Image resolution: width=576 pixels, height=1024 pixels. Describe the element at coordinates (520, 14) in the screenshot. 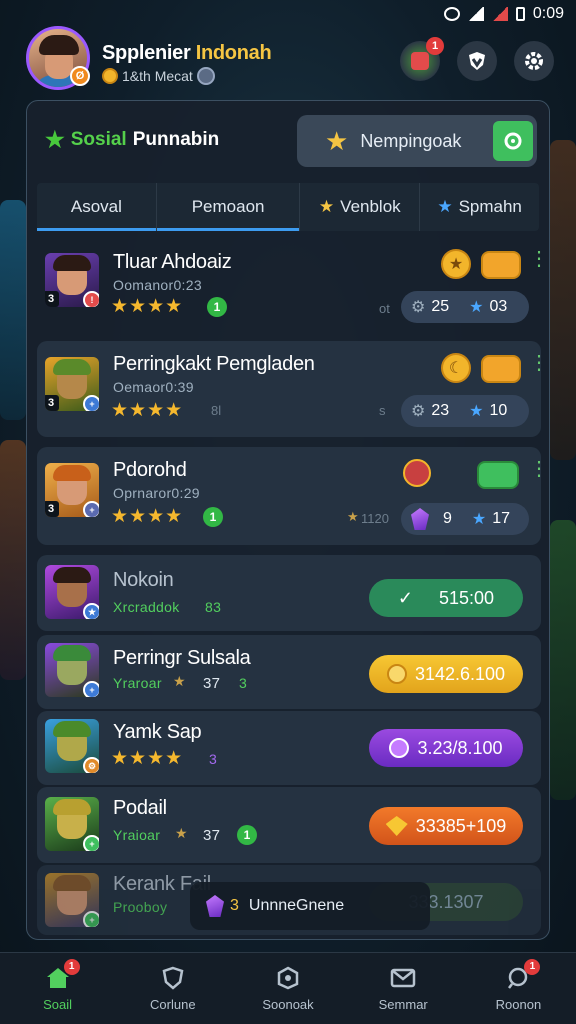

I see `battery-icon` at that location.